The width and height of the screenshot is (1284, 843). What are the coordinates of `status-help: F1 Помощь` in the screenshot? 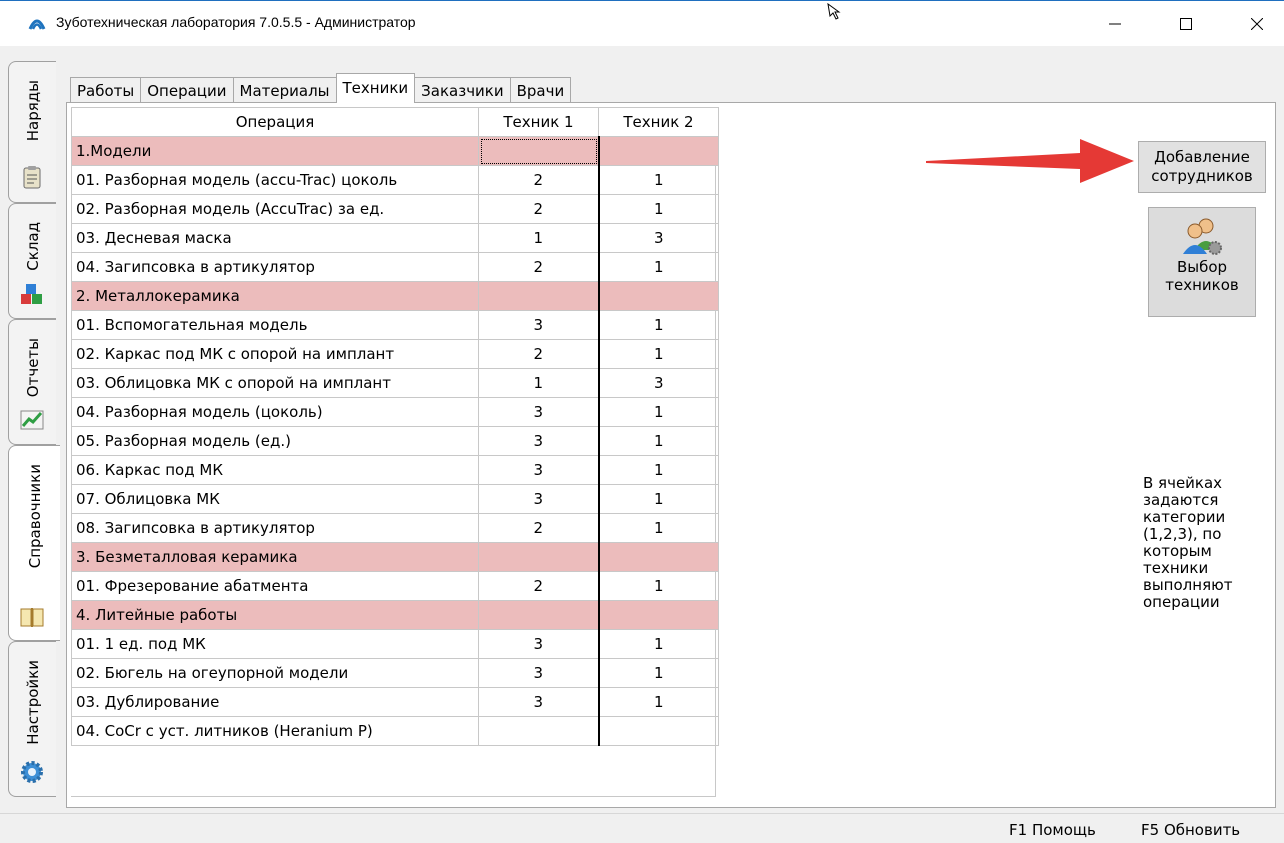 It's located at (1052, 830).